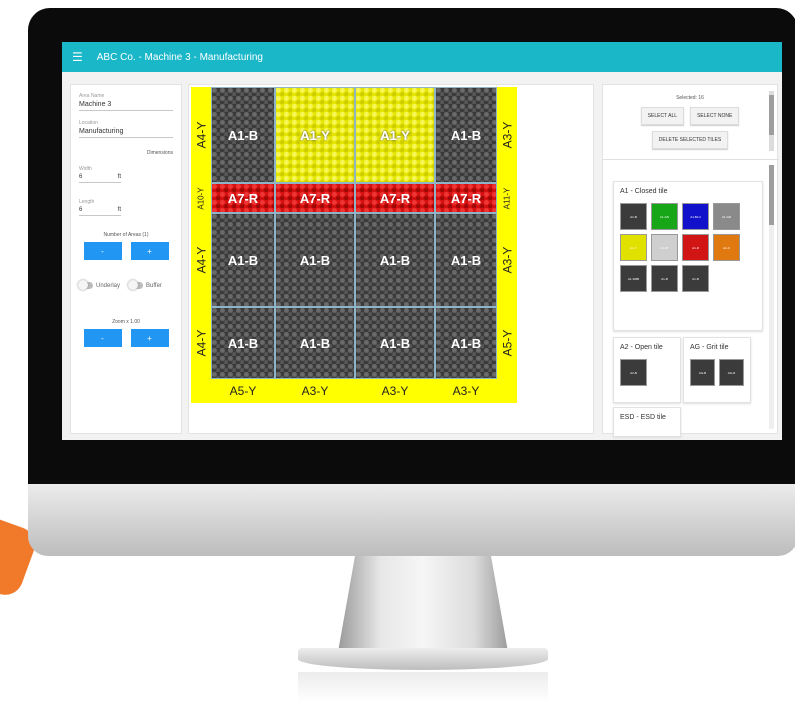 Image resolution: width=795 pixels, height=720 pixels. What do you see at coordinates (126, 235) in the screenshot?
I see `number-of-areas-label: Number of Areas (1)` at bounding box center [126, 235].